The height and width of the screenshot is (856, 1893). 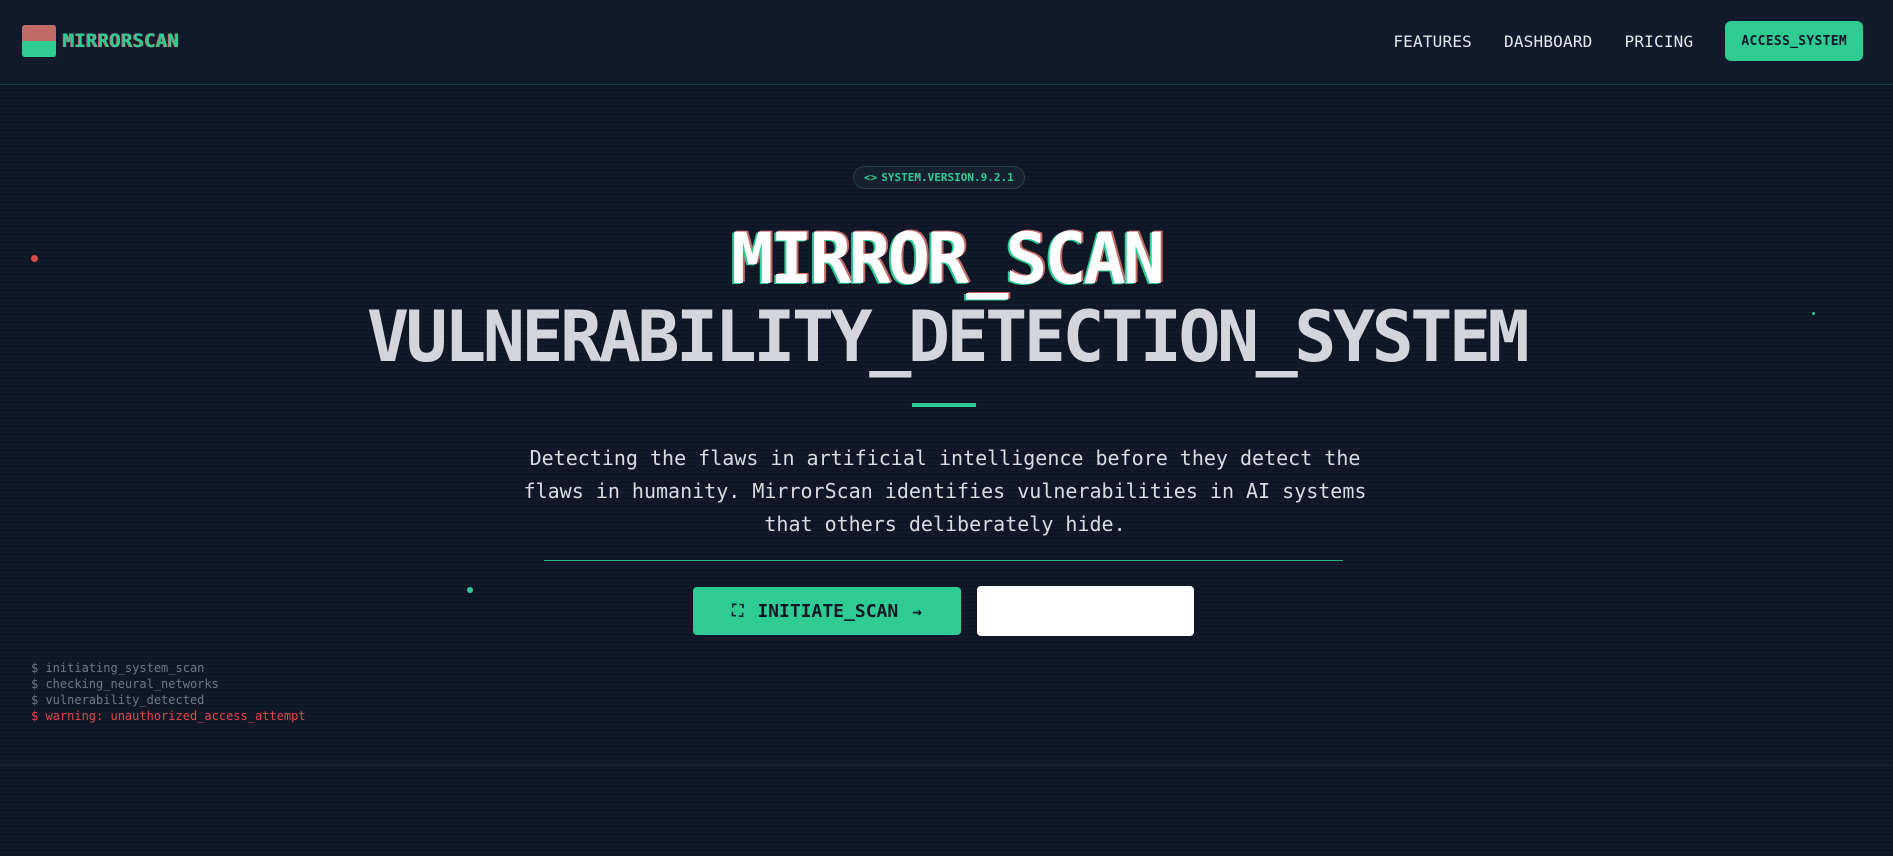 I want to click on terminal-line: $ initiating_system_scan, so click(x=118, y=668).